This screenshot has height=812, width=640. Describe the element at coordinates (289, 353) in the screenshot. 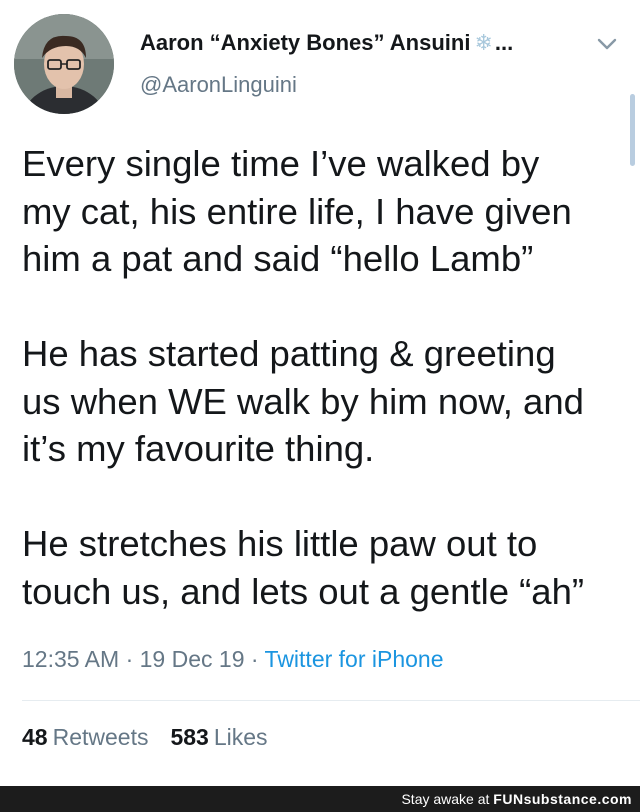

I see `tweet-line: He has started patting & greeting` at that location.